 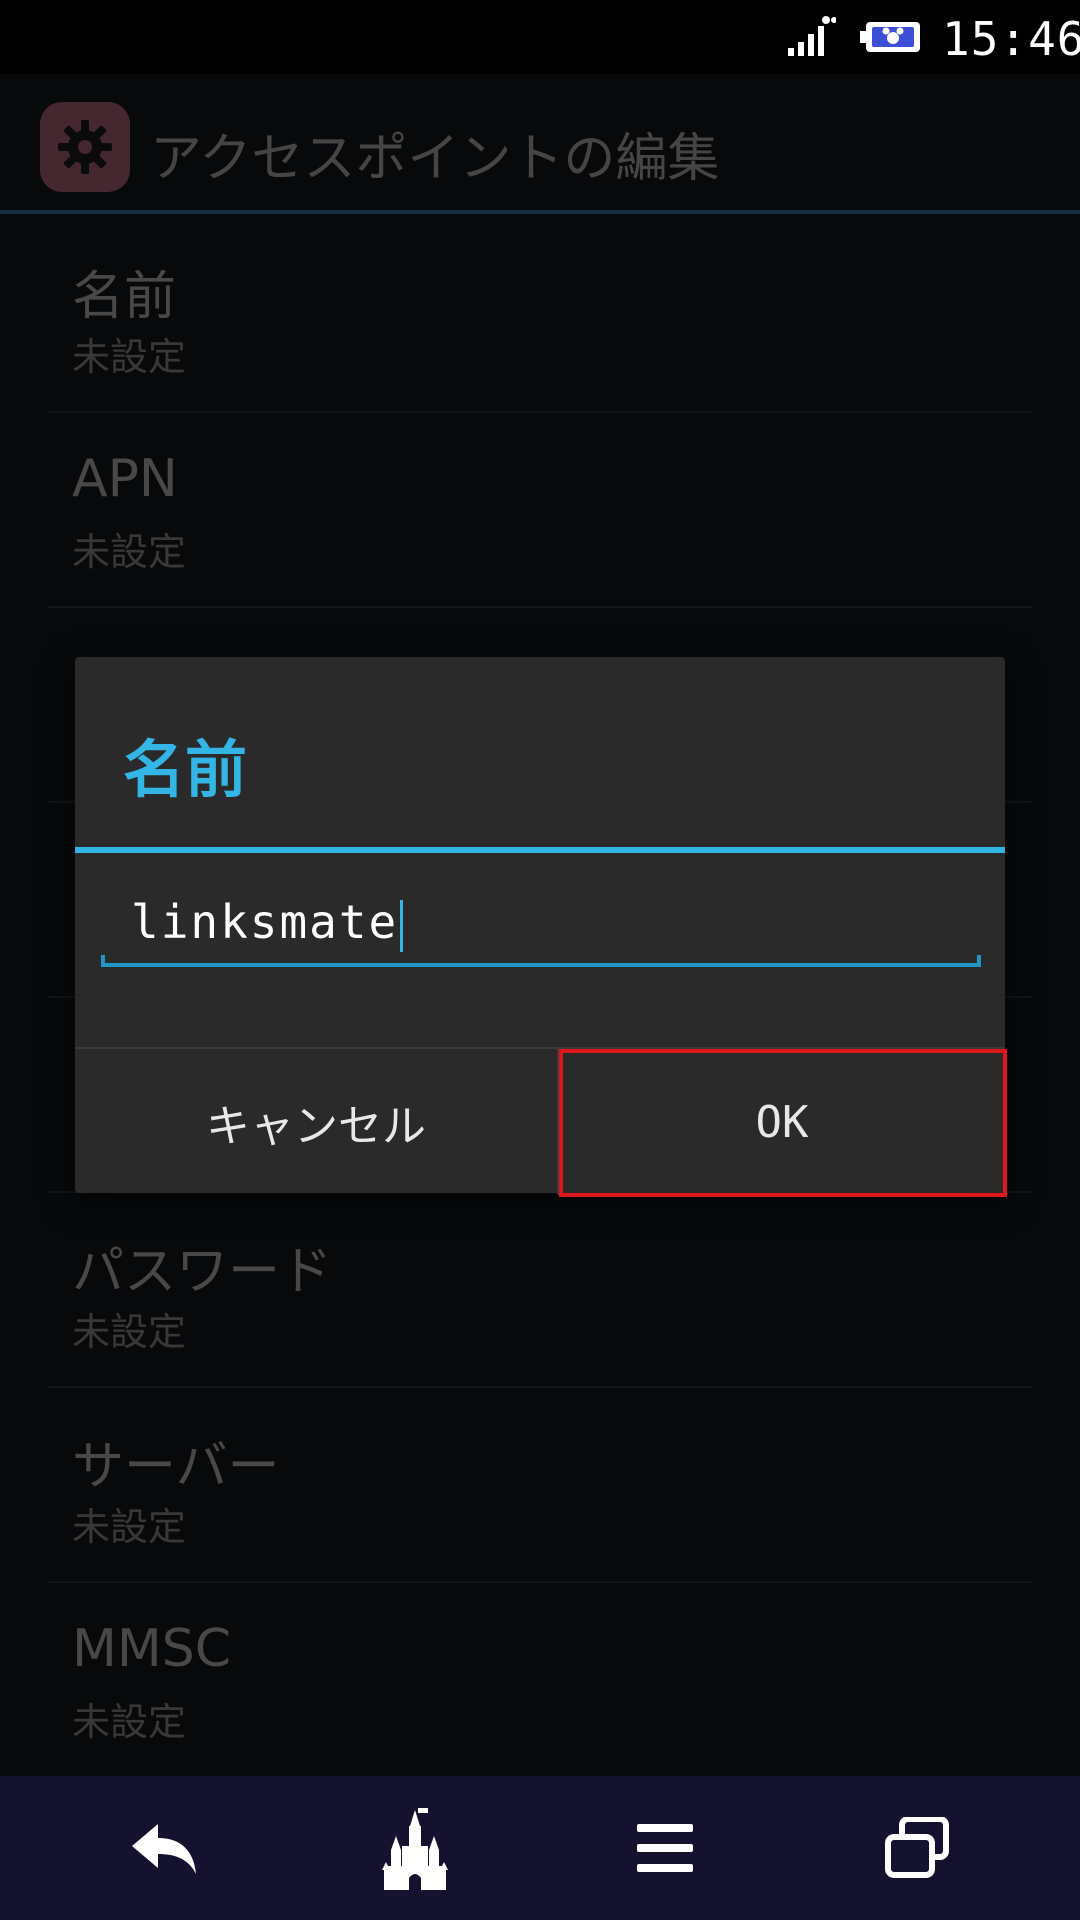 I want to click on name-input-value: linksmate, so click(x=267, y=923).